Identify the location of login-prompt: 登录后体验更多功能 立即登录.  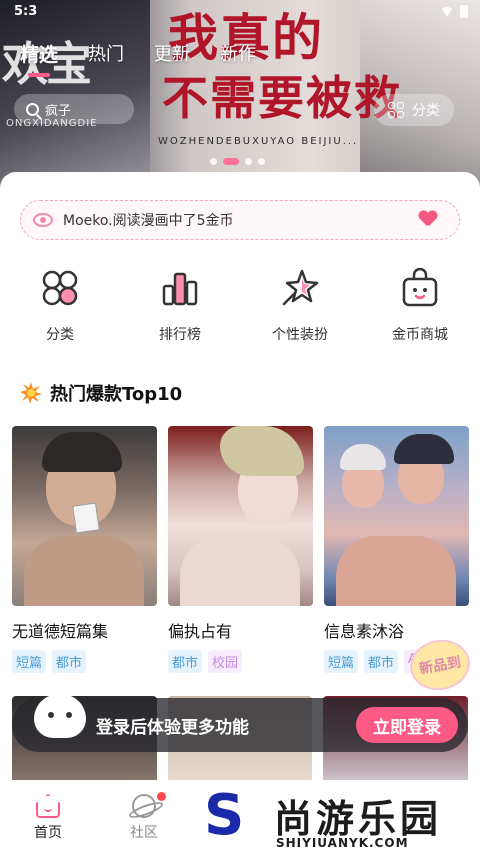
(240, 723).